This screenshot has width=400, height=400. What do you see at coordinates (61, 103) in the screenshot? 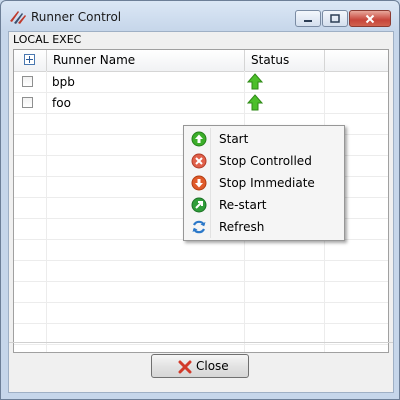
I see `runner-name-cell: foo` at bounding box center [61, 103].